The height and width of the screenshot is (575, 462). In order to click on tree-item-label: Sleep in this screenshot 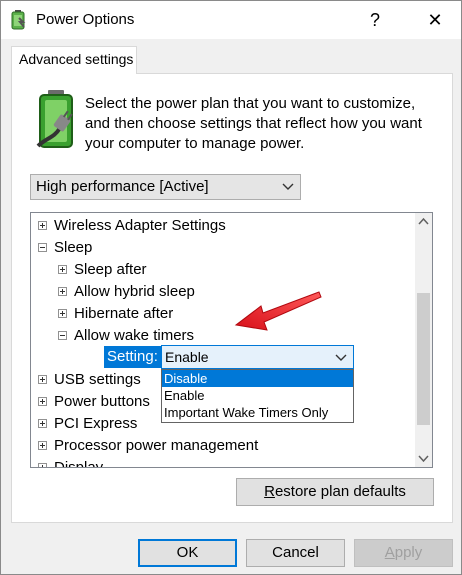, I will do `click(73, 247)`.